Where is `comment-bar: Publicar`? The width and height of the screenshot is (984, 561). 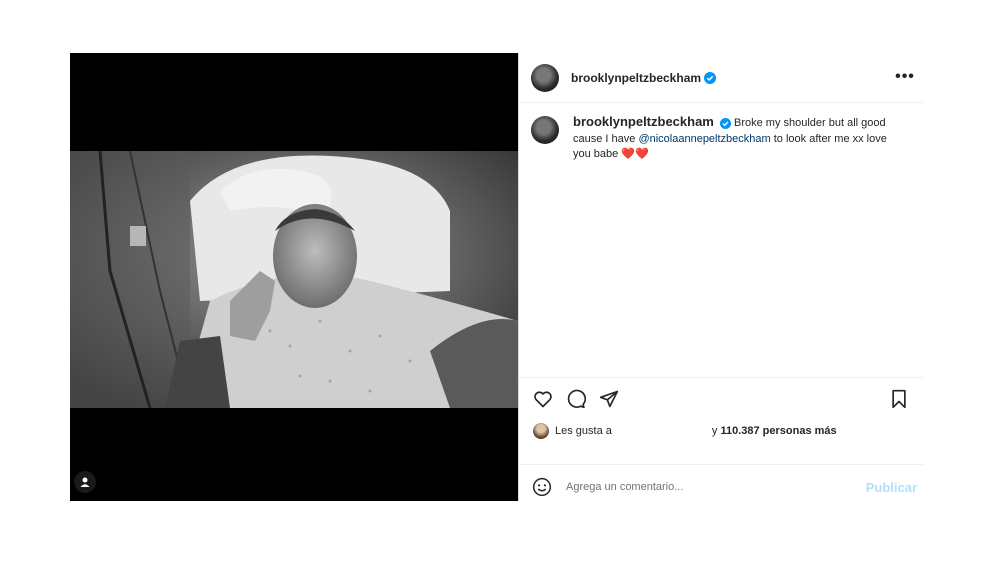 comment-bar: Publicar is located at coordinates (725, 487).